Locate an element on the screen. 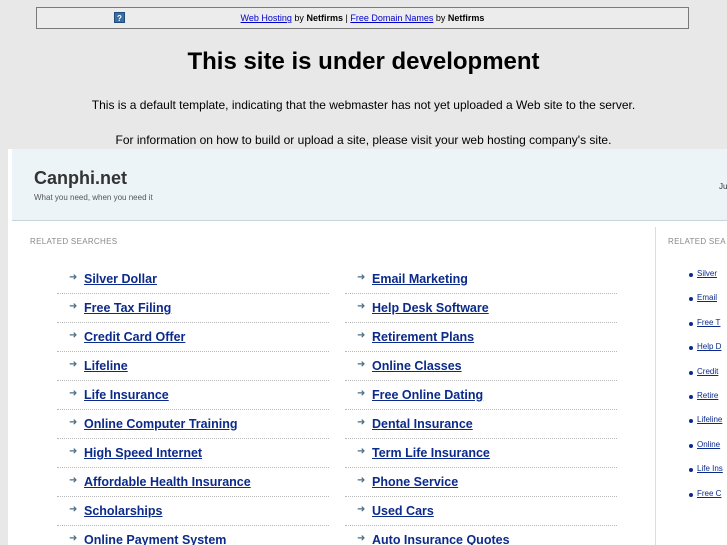 Image resolution: width=727 pixels, height=545 pixels. related-search-link: Used Cars is located at coordinates (403, 511).